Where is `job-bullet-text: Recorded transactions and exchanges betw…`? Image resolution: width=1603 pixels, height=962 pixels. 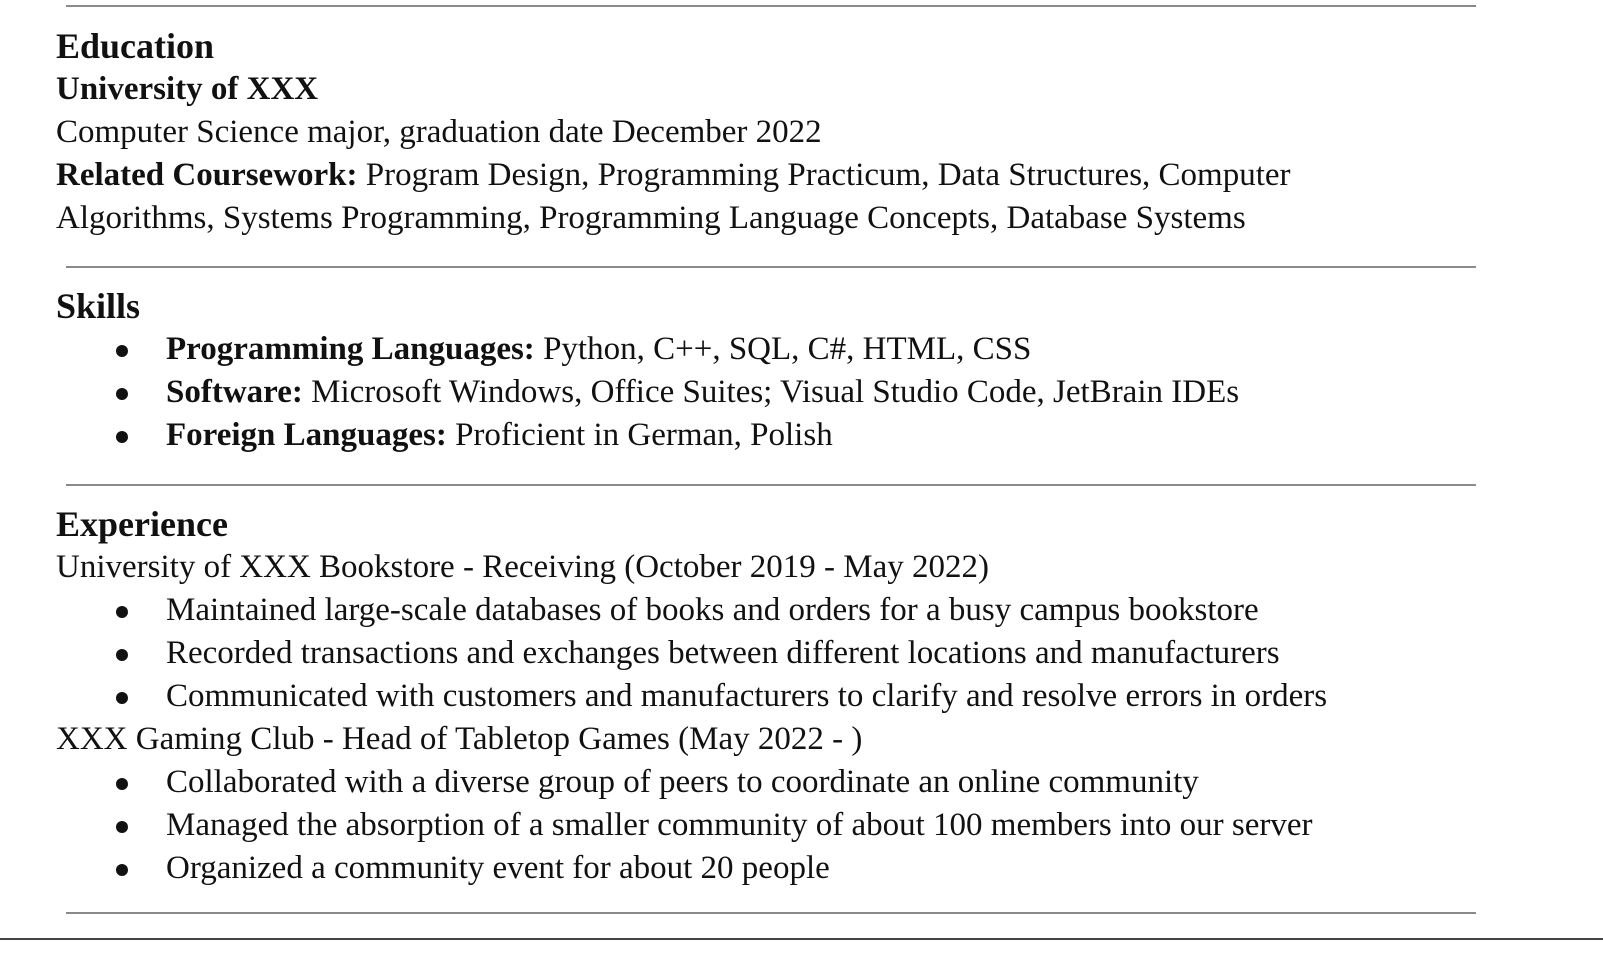 job-bullet-text: Recorded transactions and exchanges betw… is located at coordinates (723, 653).